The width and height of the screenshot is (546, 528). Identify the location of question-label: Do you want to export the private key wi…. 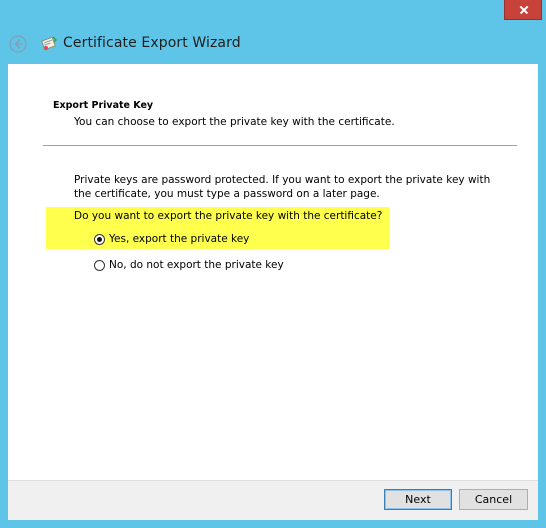
(228, 216).